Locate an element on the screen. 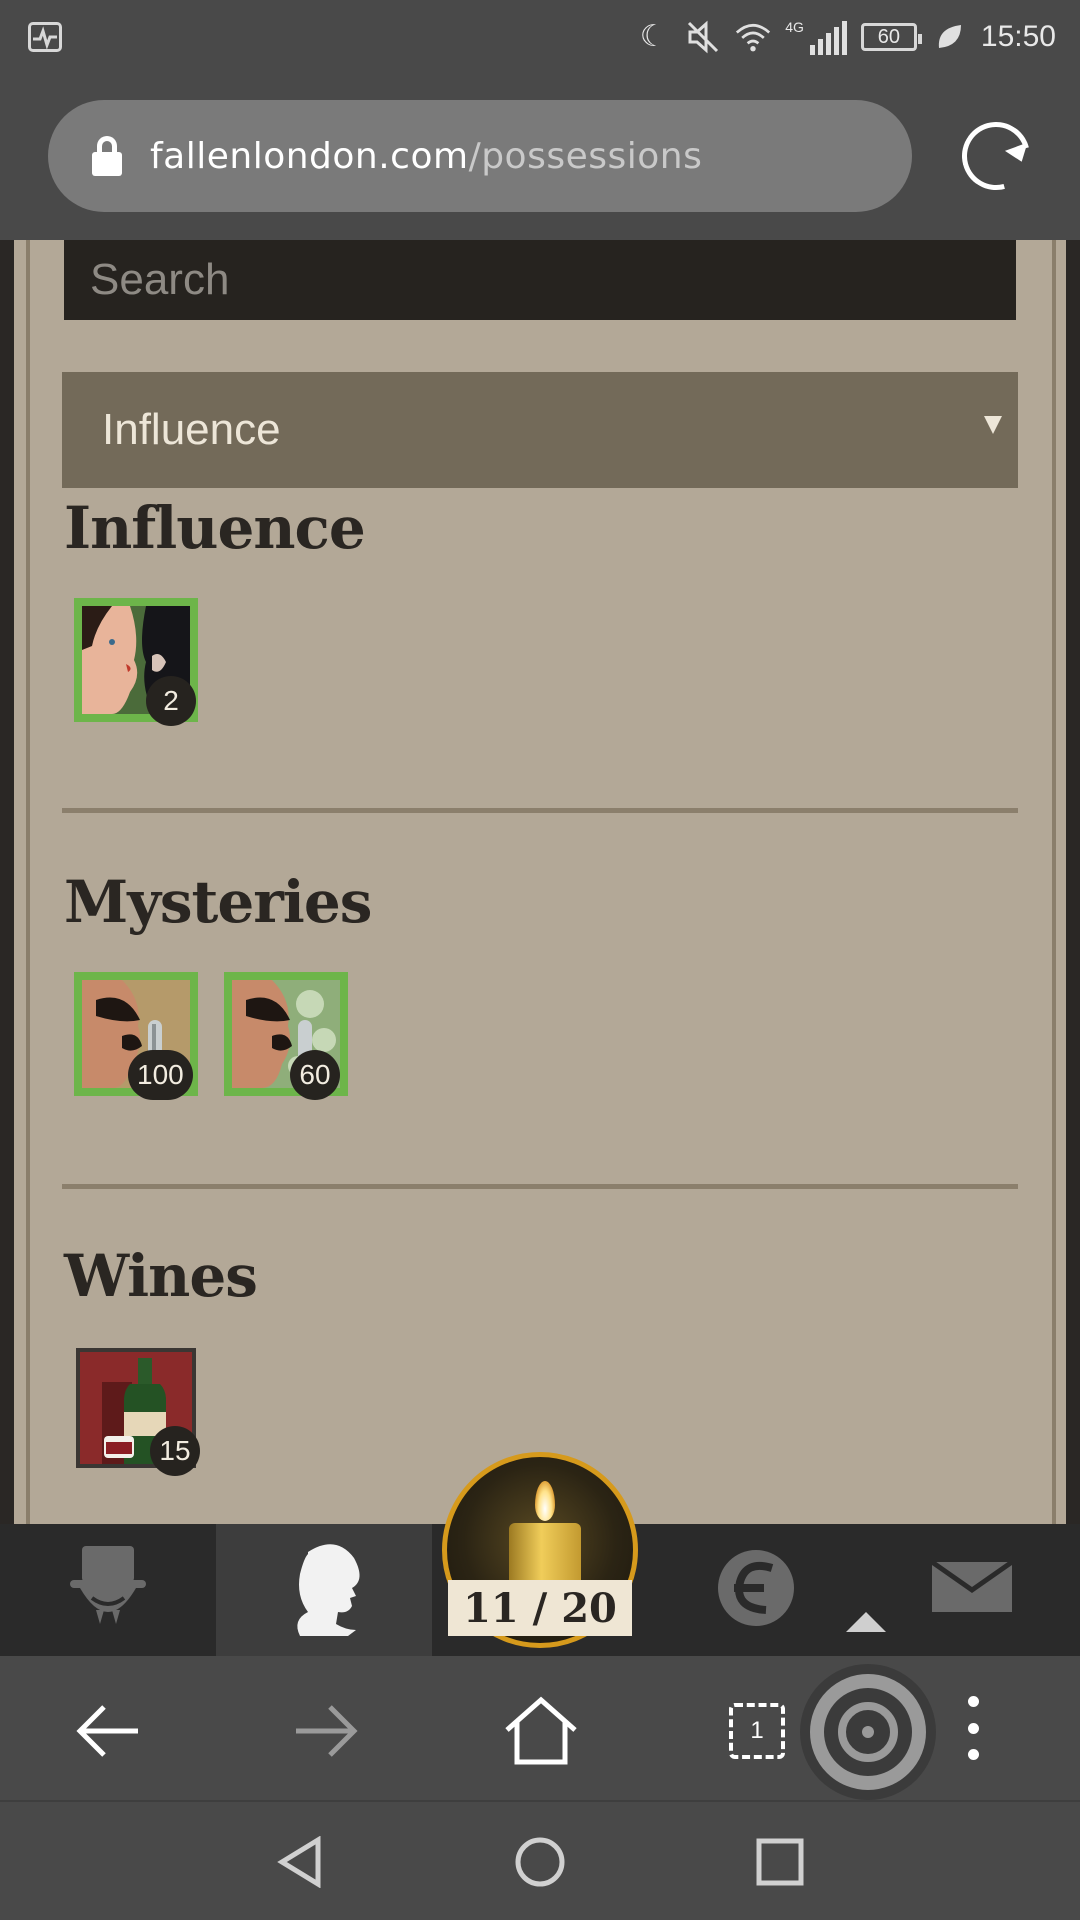 Image resolution: width=1080 pixels, height=1920 pixels. nav-tab-myself is located at coordinates (324, 1590).